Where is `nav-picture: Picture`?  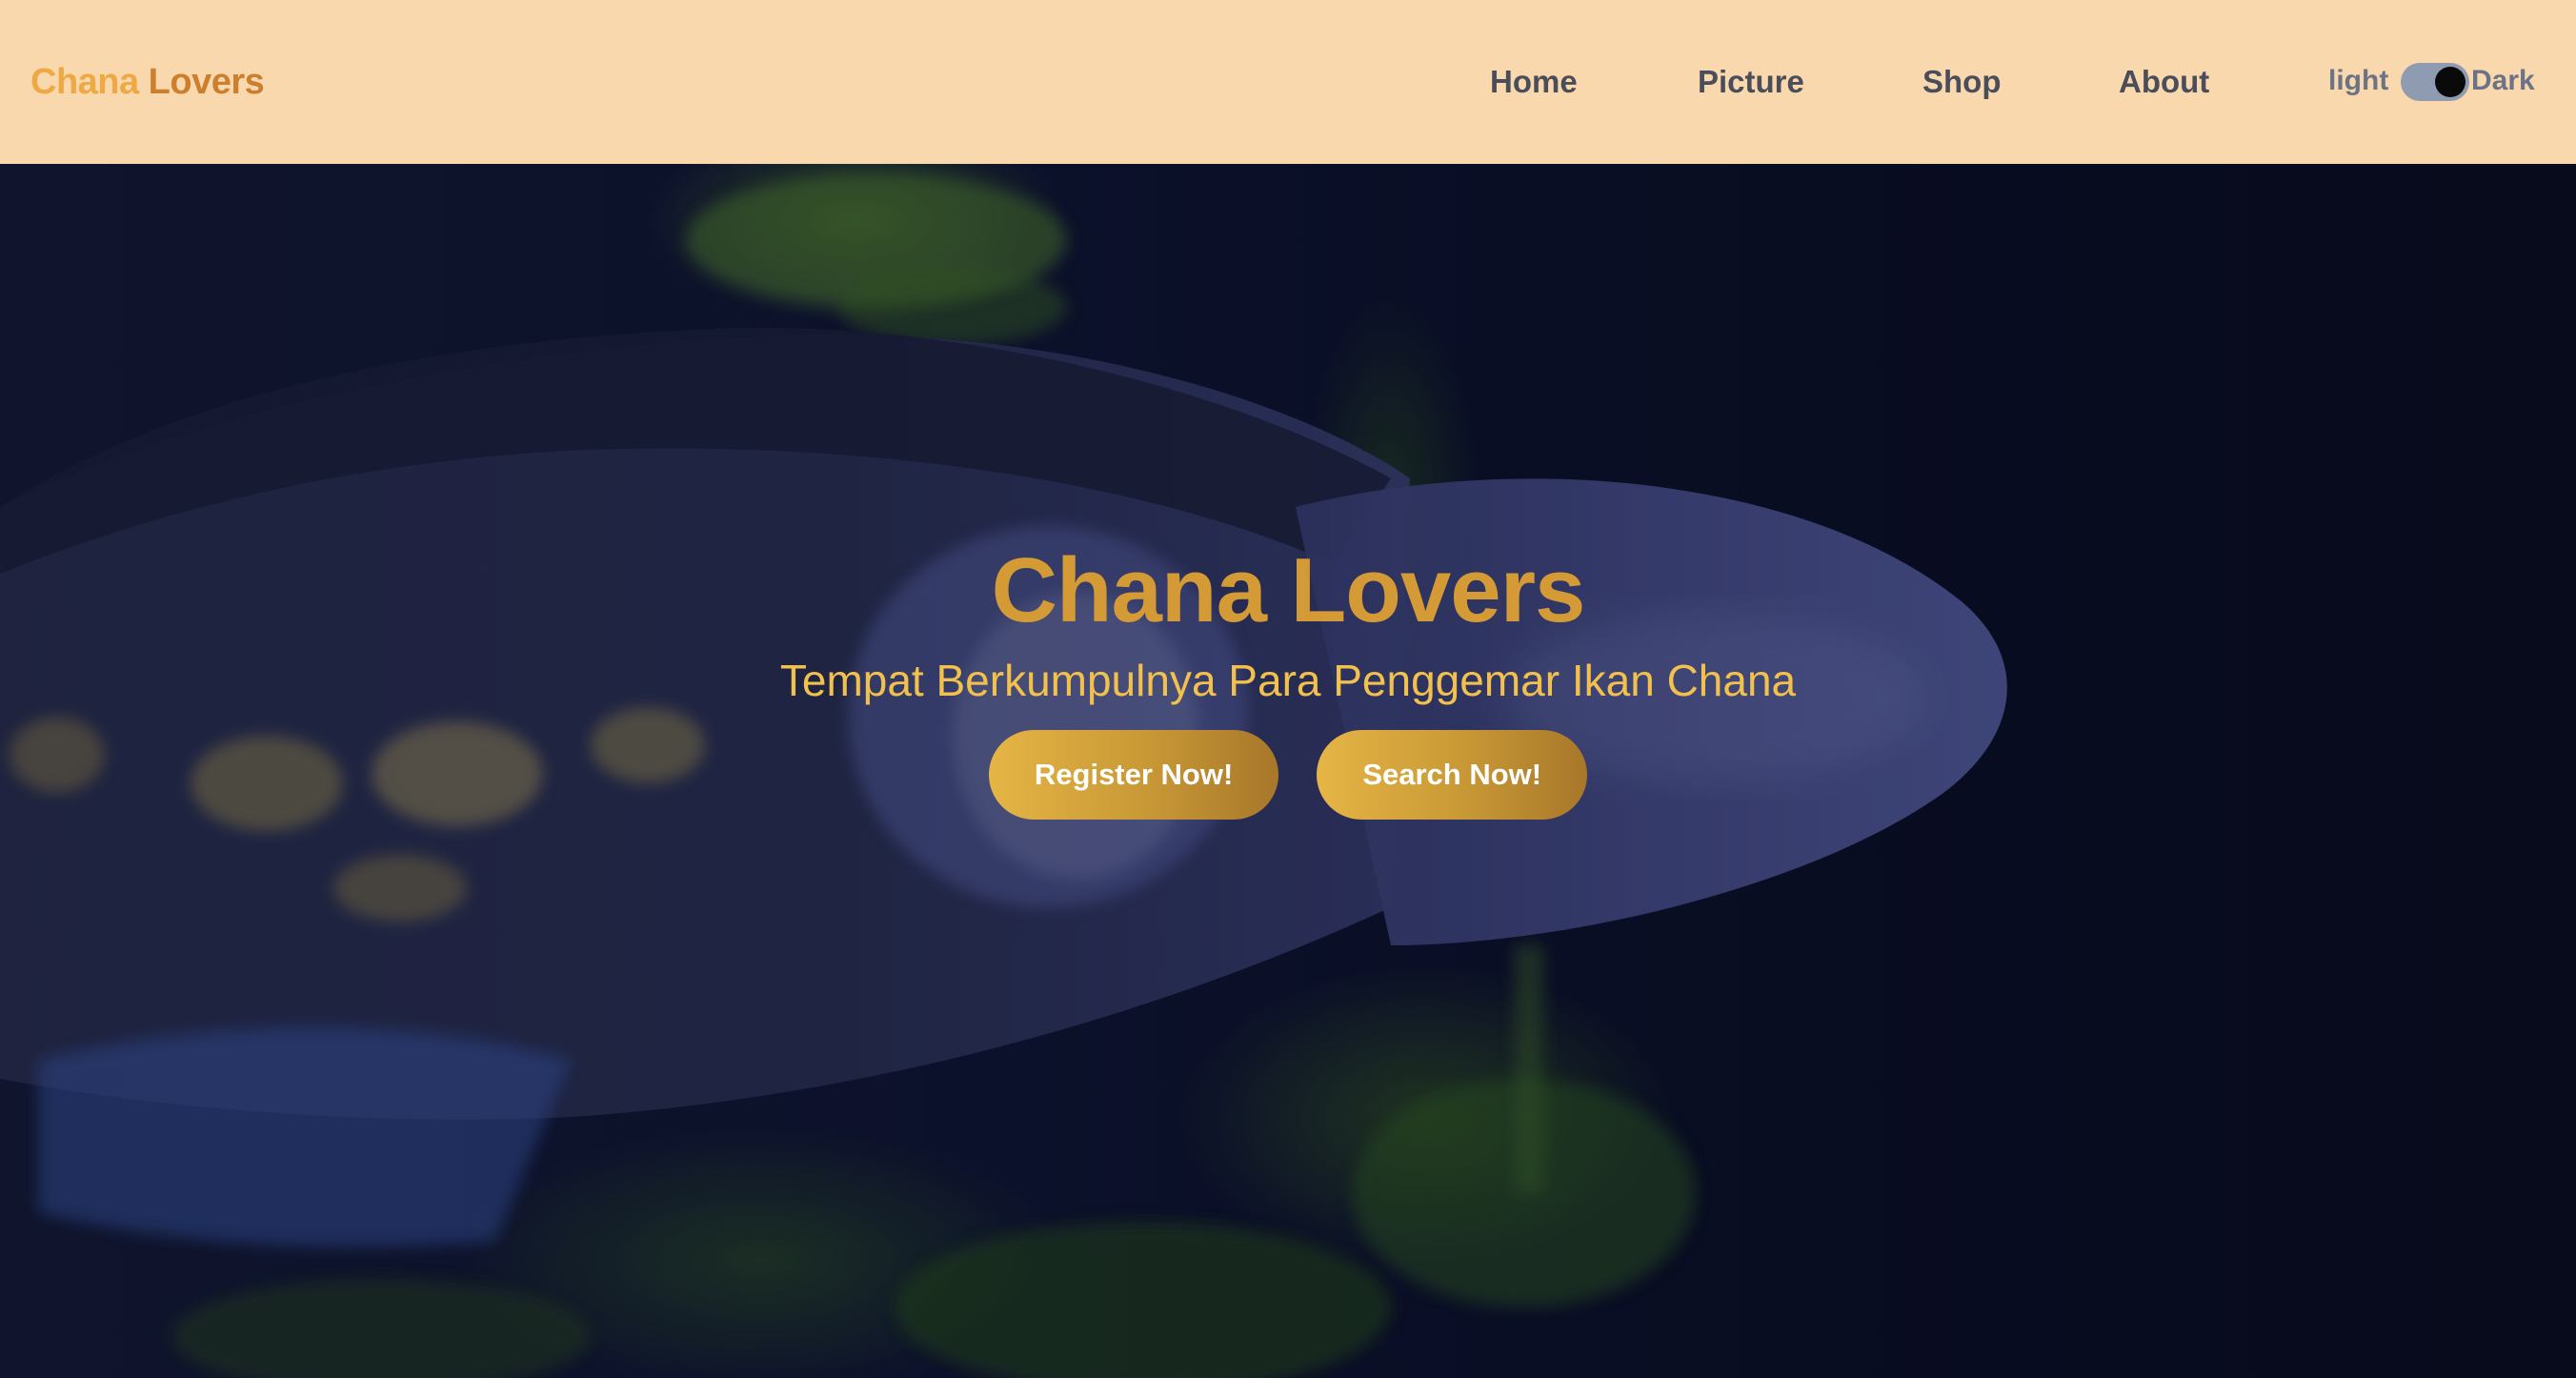
nav-picture: Picture is located at coordinates (1751, 82).